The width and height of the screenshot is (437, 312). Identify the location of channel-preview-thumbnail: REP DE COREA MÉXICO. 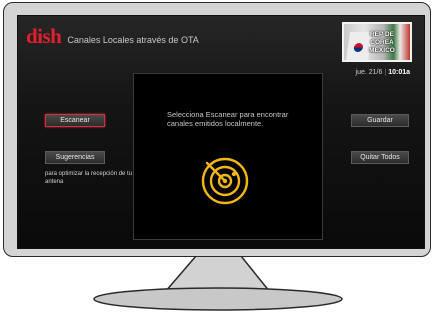
(377, 42).